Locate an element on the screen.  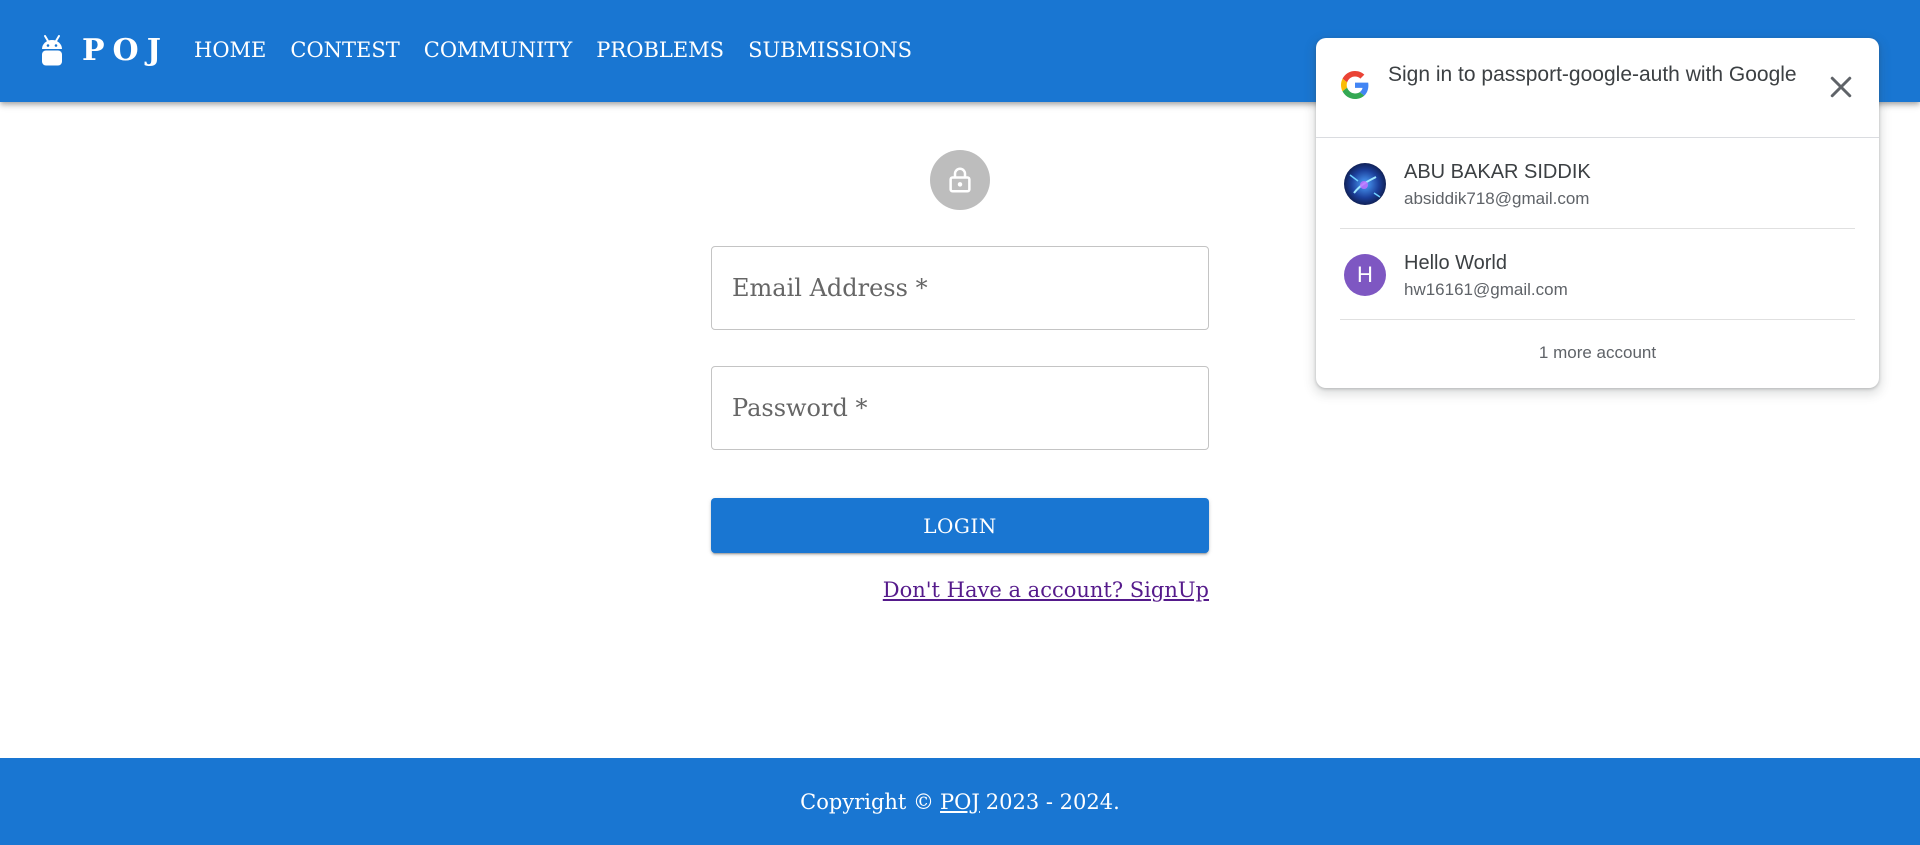
footer-brand-link: POJ is located at coordinates (960, 802).